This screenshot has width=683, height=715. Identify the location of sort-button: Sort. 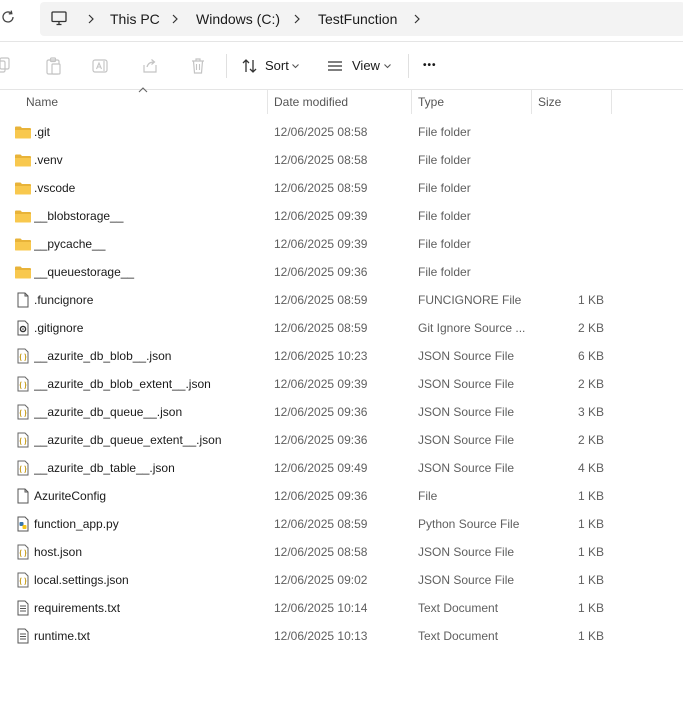
(272, 66).